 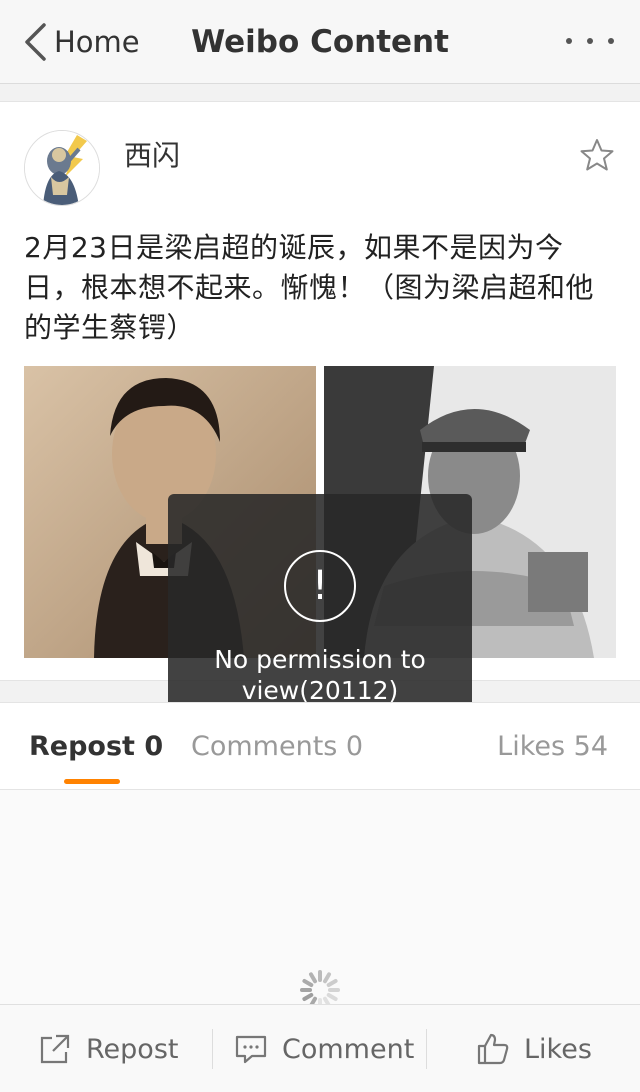 I want to click on toast-message: No permission to view(20112), so click(x=320, y=675).